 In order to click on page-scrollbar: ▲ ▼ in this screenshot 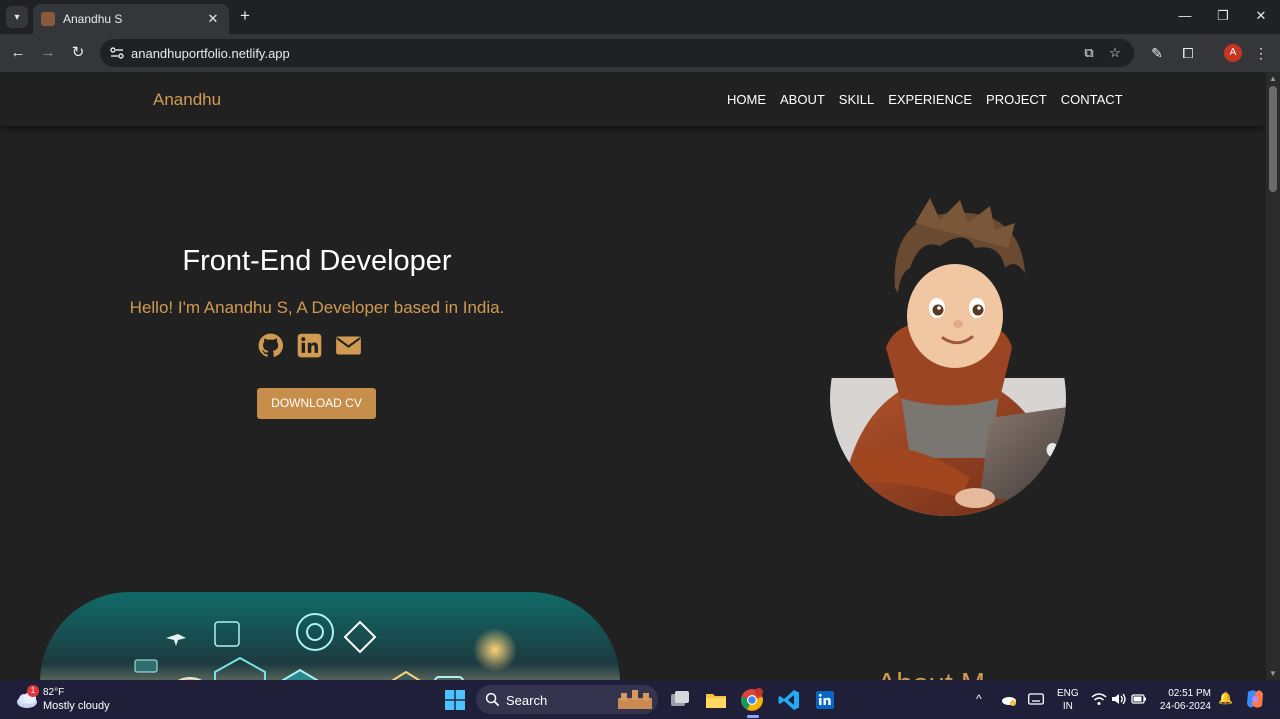, I will do `click(1273, 376)`.